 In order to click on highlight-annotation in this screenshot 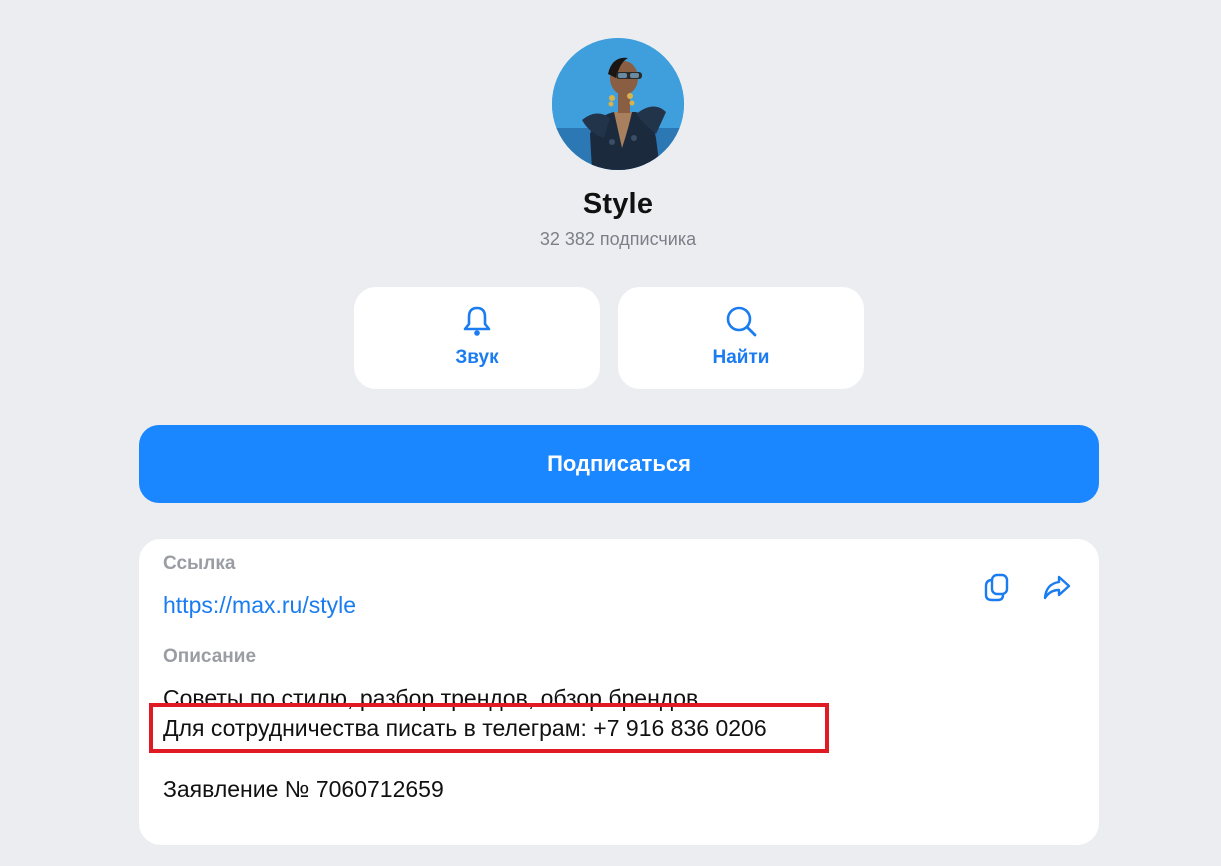, I will do `click(489, 728)`.